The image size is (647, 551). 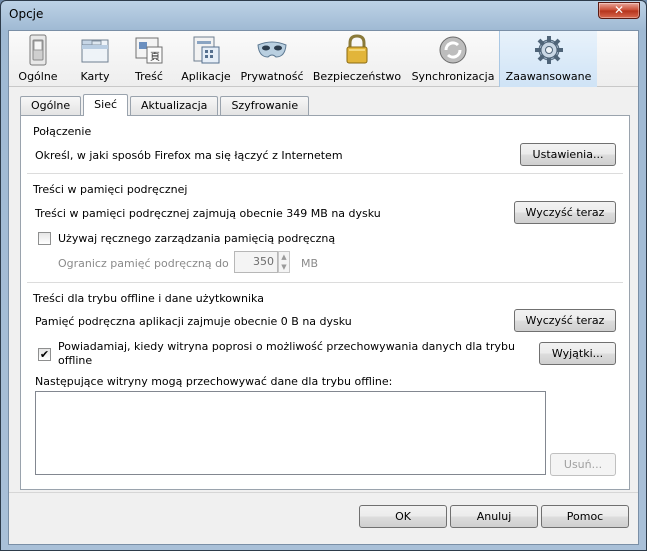 What do you see at coordinates (95, 76) in the screenshot?
I see `pane-tabs-label: Karty` at bounding box center [95, 76].